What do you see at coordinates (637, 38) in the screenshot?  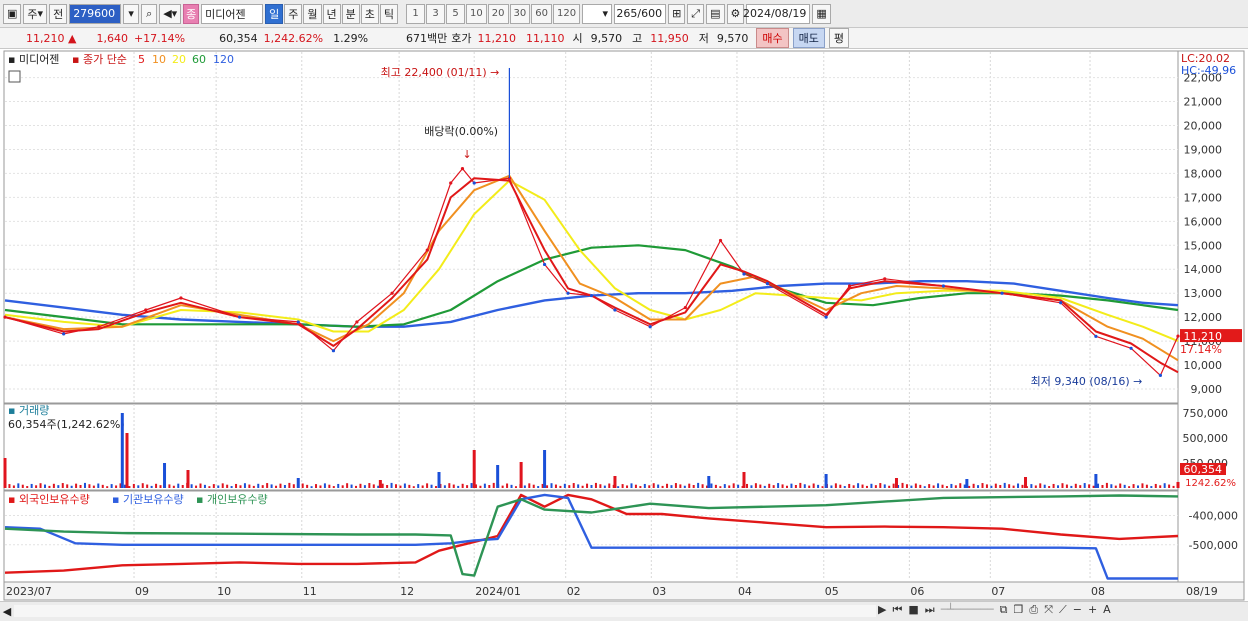 I see `high-label: 고` at bounding box center [637, 38].